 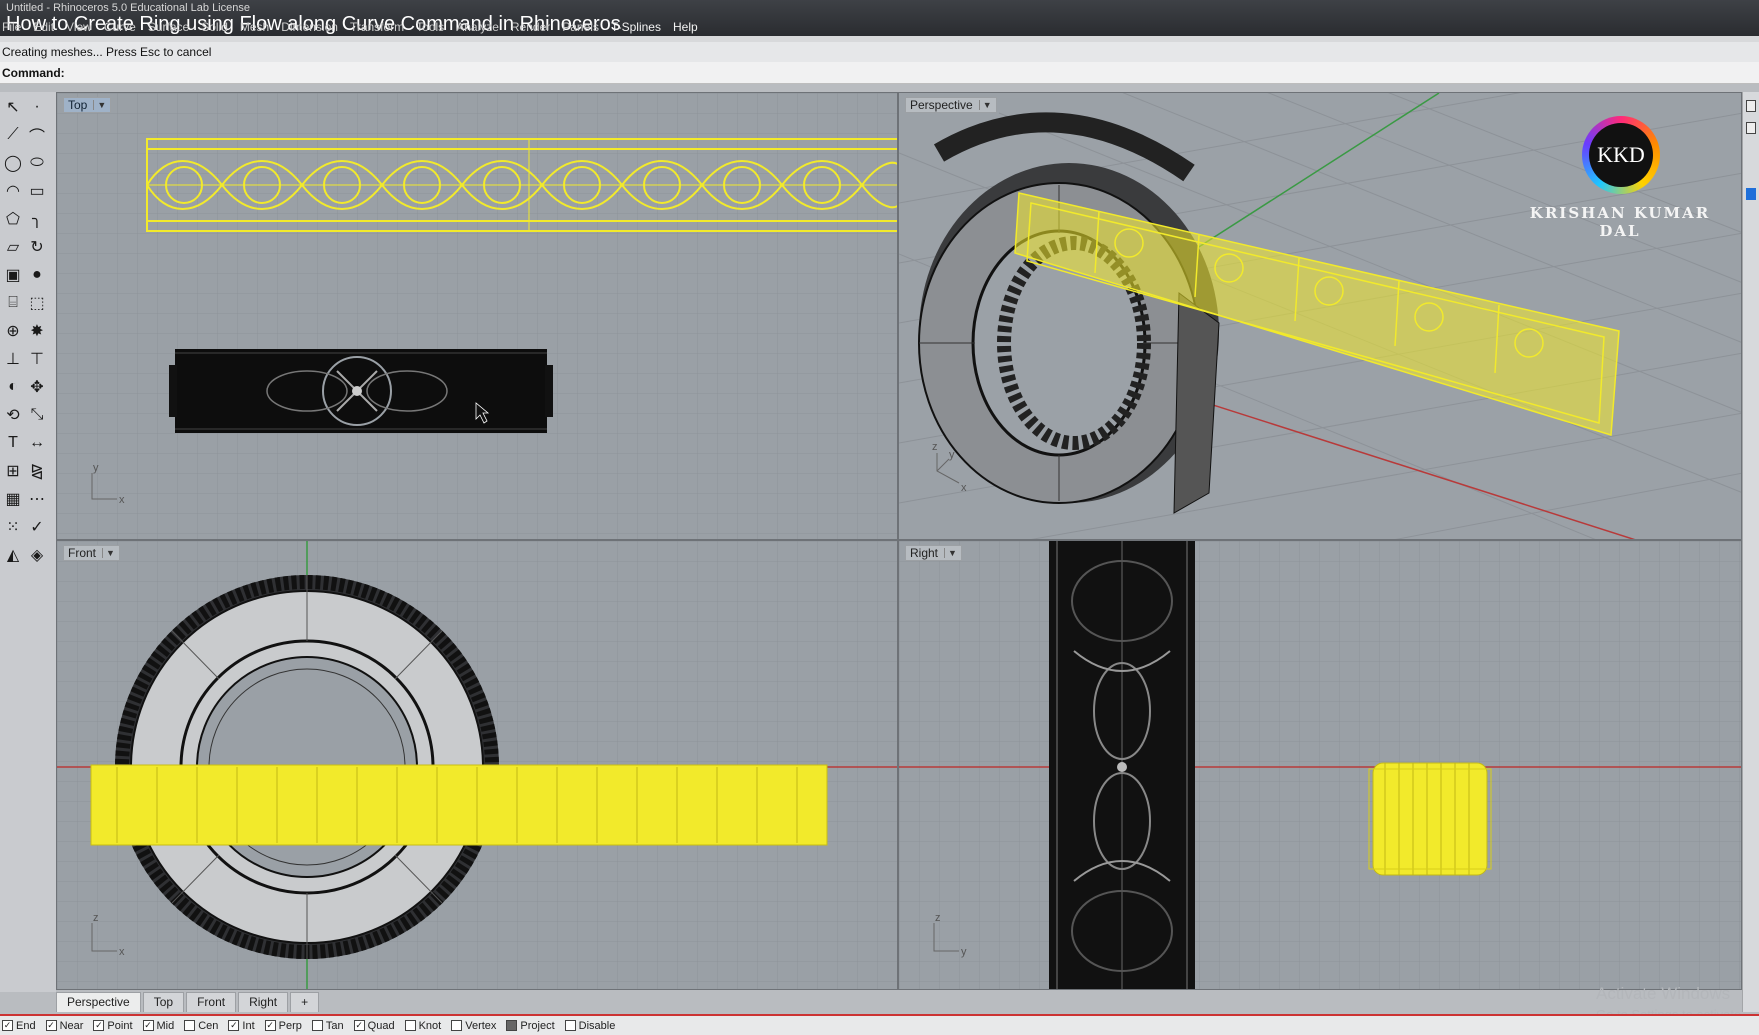 I want to click on tab-front: Front, so click(x=211, y=1002).